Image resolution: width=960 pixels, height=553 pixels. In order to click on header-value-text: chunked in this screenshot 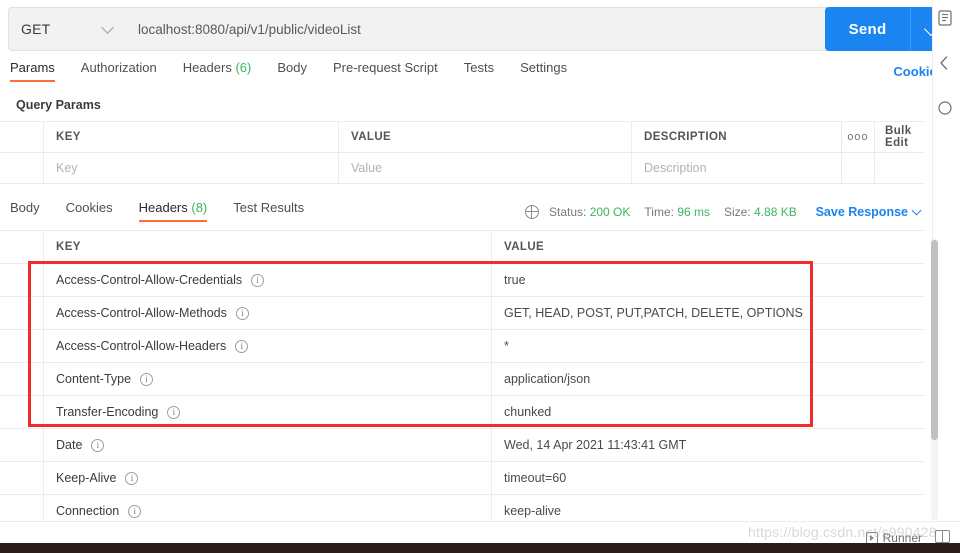, I will do `click(528, 412)`.